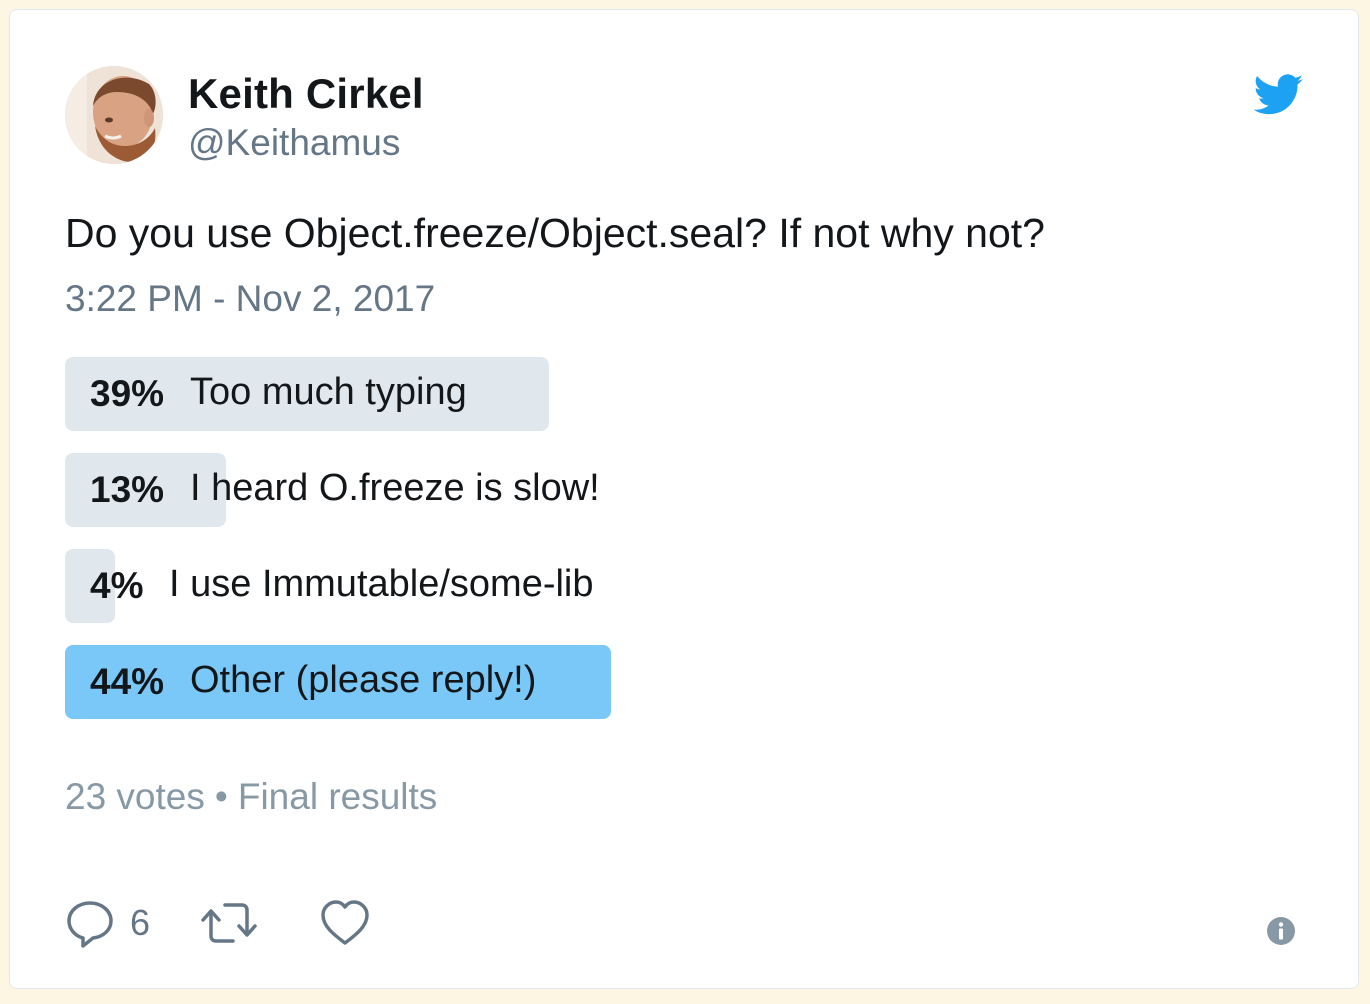  I want to click on poll-option: 39% Too much typing, so click(465, 394).